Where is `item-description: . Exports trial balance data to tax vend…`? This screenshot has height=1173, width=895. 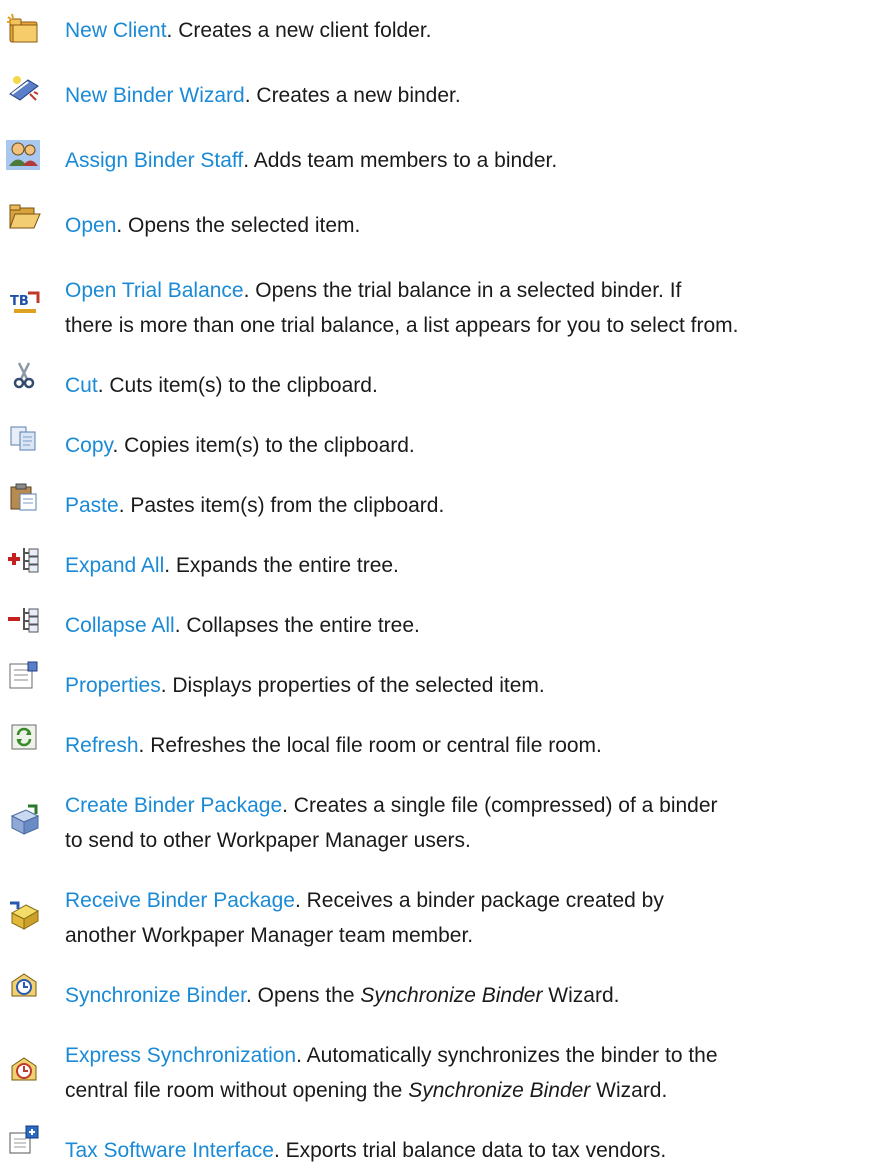
item-description: . Exports trial balance data to tax vend… is located at coordinates (470, 1150).